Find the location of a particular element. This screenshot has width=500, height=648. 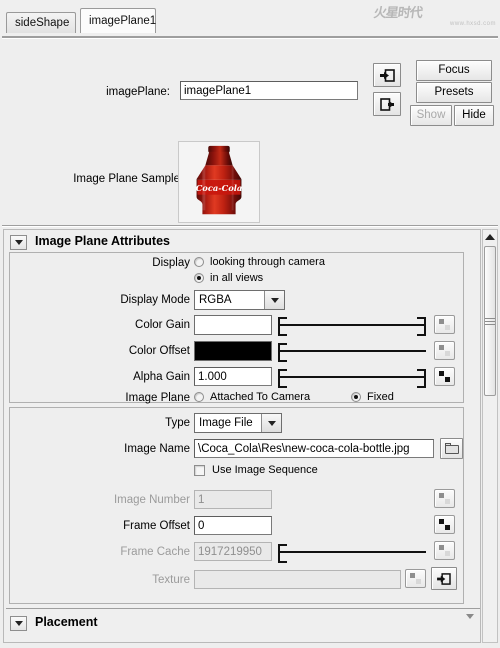

display-mode-select: RGBA is located at coordinates (239, 300).